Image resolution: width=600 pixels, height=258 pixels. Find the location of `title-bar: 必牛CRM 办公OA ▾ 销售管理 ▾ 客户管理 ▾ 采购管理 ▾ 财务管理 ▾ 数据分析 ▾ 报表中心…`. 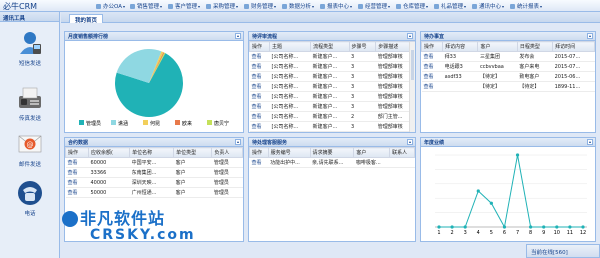

title-bar: 必牛CRM 办公OA ▾ 销售管理 ▾ 客户管理 ▾ 采购管理 ▾ 财务管理 ▾ 数据分析 ▾ 报表中心… is located at coordinates (300, 6).